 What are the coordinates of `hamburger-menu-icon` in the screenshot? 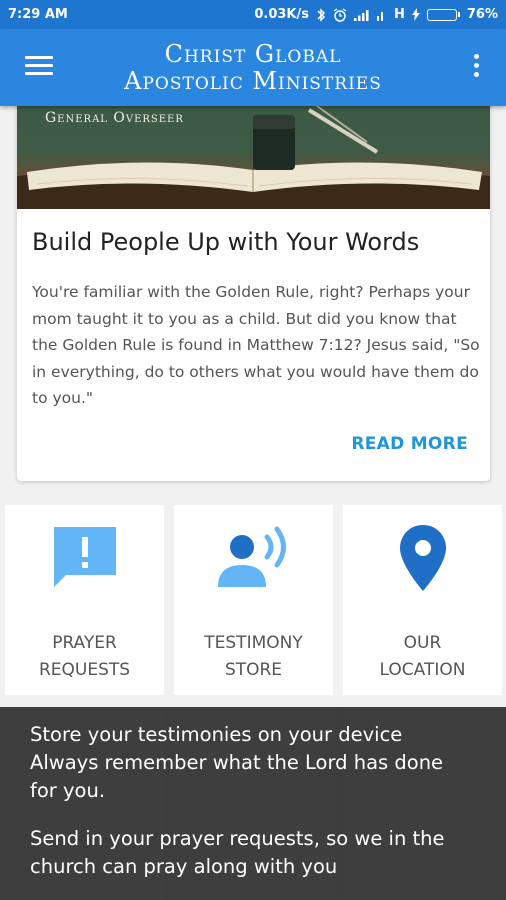 It's located at (39, 67).